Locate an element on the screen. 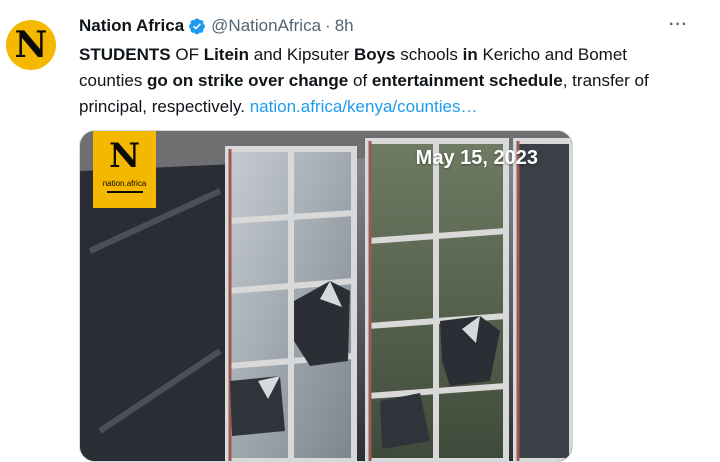 This screenshot has height=462, width=720. more-options-icon: ··· is located at coordinates (678, 25).